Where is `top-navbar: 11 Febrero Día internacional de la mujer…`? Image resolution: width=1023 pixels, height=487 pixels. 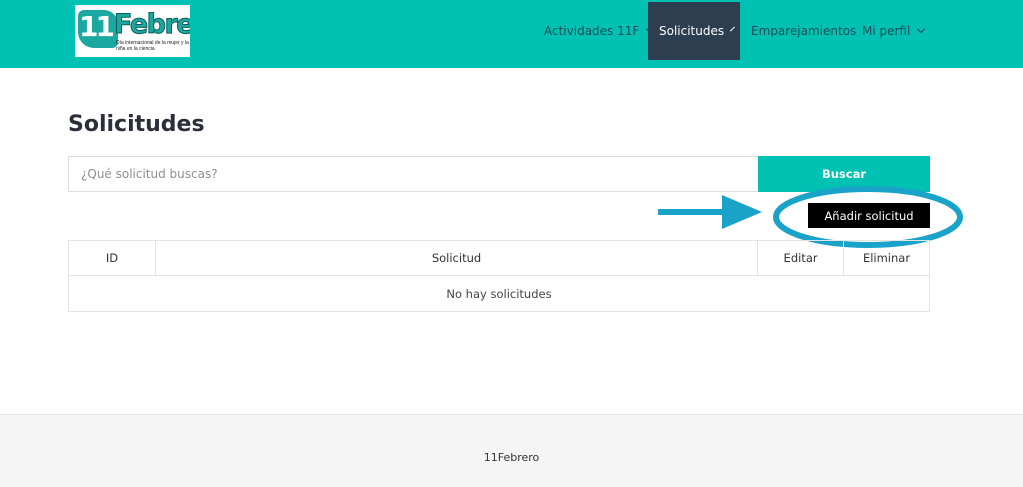
top-navbar: 11 Febrero Día internacional de la mujer… is located at coordinates (511, 34).